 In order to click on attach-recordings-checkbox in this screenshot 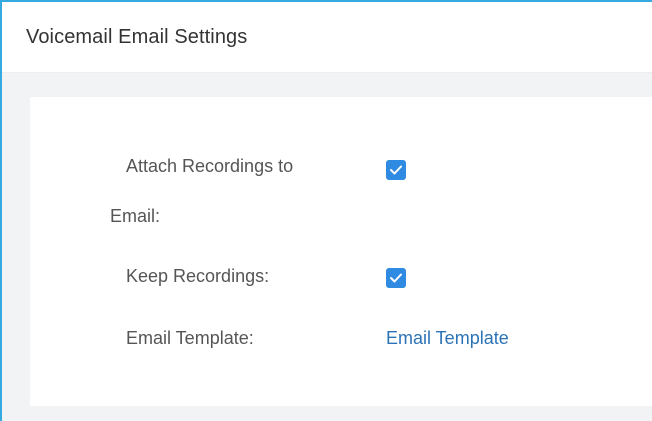, I will do `click(396, 170)`.